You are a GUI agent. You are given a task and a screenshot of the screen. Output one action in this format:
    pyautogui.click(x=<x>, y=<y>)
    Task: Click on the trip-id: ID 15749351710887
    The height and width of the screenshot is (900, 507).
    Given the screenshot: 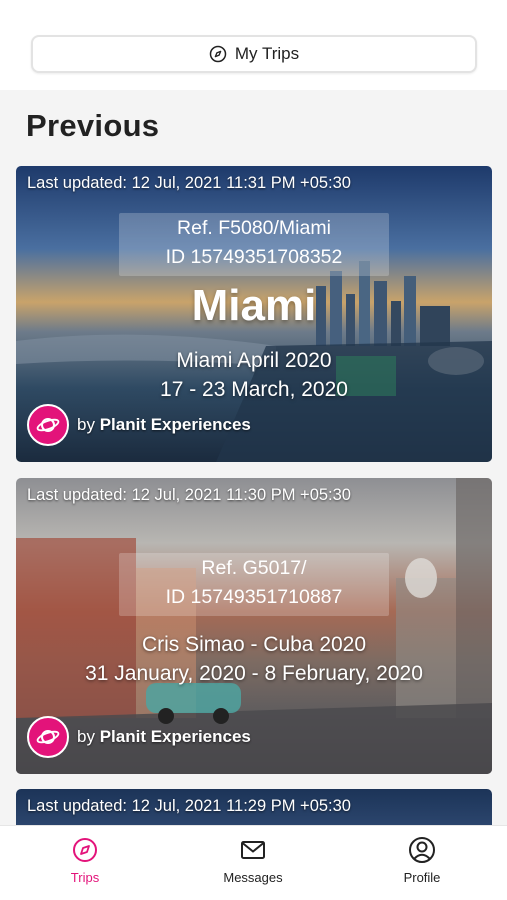 What is the action you would take?
    pyautogui.click(x=254, y=597)
    